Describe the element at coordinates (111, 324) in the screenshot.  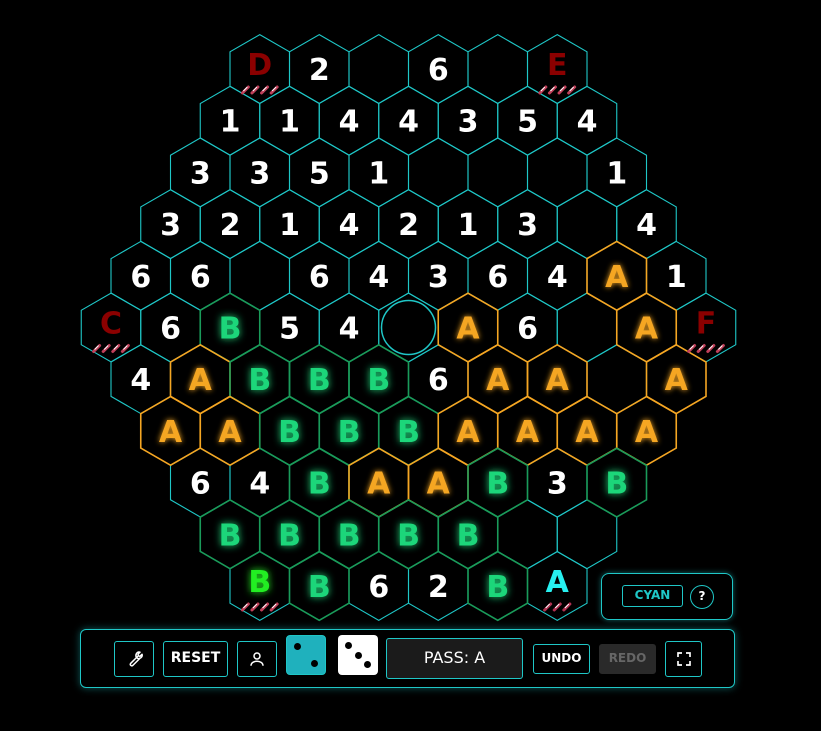
I see `corner-label: C` at that location.